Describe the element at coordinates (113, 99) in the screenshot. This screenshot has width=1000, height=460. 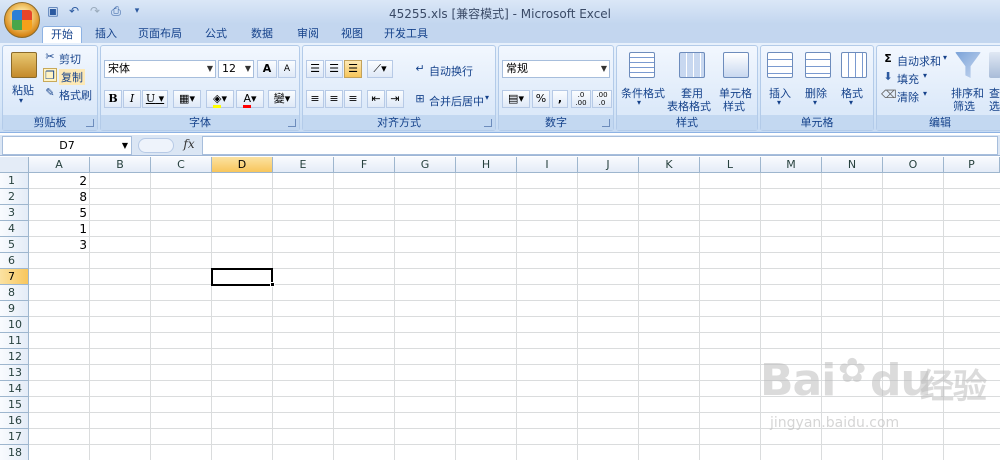
I see `bold-button: B` at that location.